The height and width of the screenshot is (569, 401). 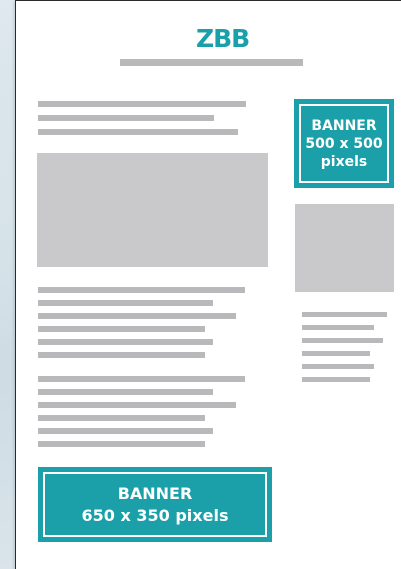 I want to click on side-banner-unit: pixels, so click(x=344, y=161).